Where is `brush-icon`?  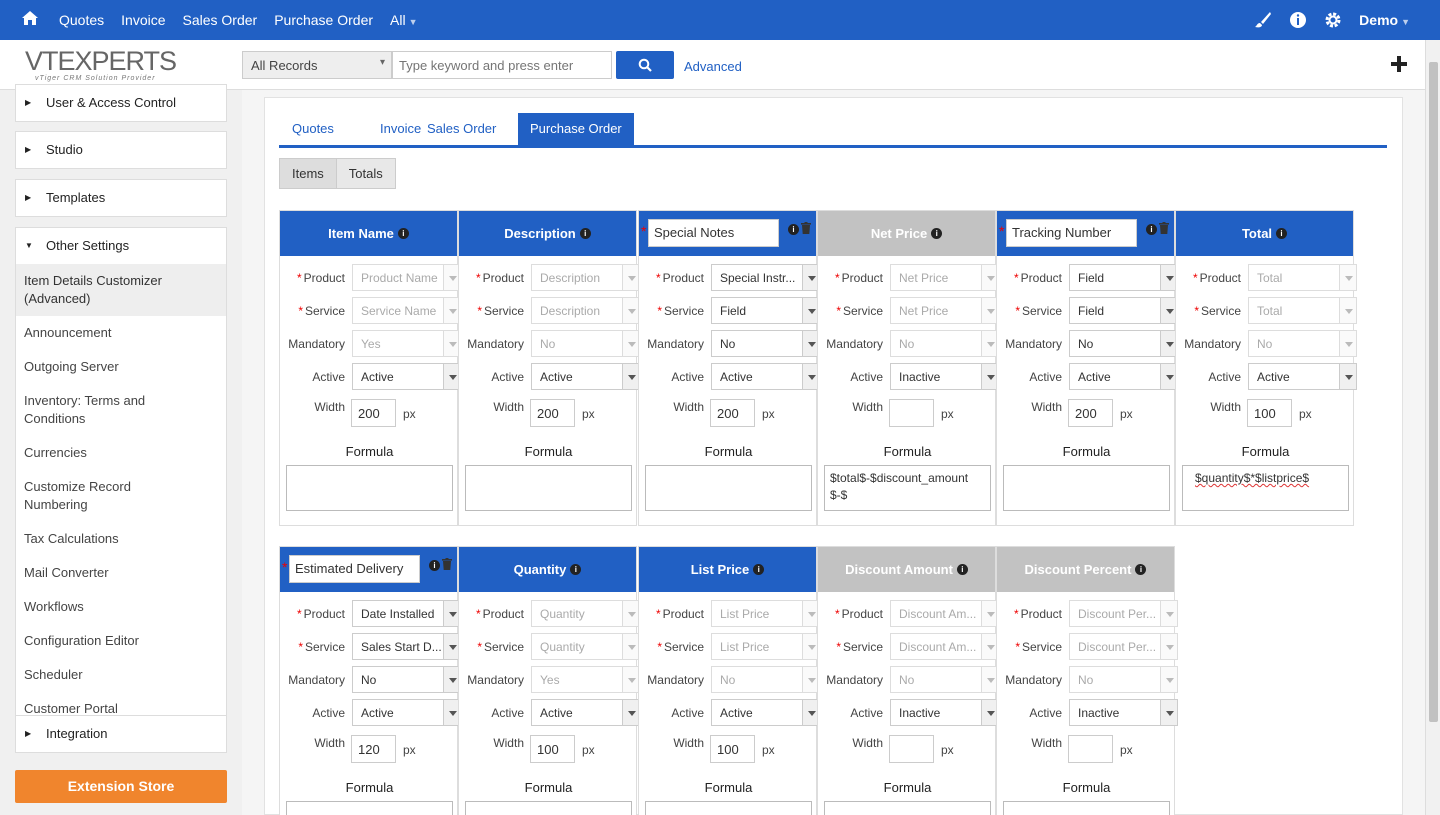
brush-icon is located at coordinates (1263, 20).